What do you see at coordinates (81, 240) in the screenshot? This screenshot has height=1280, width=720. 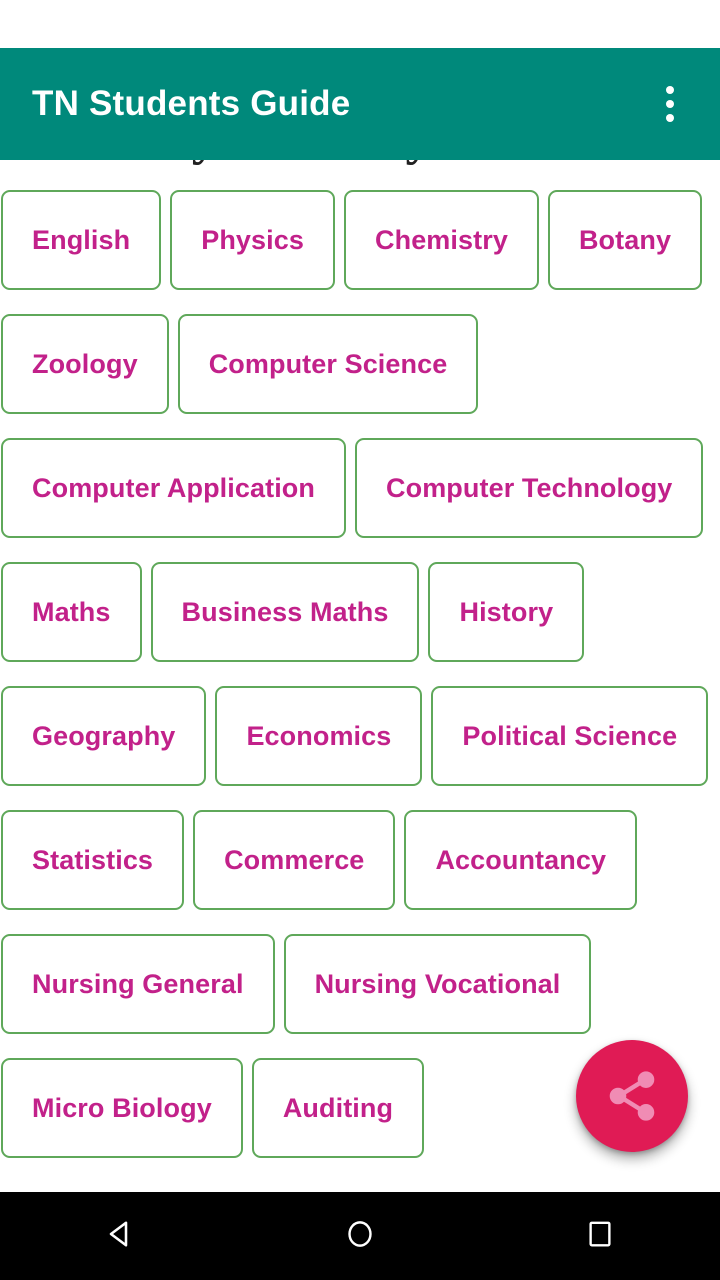 I see `subject-chip-english: English` at bounding box center [81, 240].